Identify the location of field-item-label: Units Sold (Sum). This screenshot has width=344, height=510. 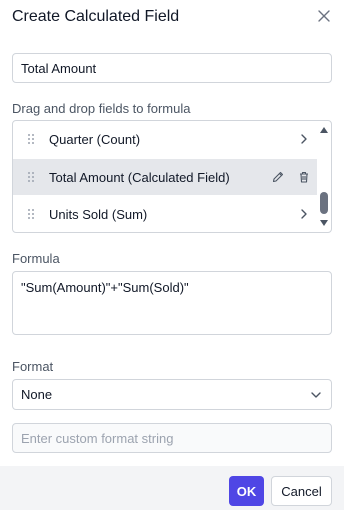
(98, 214).